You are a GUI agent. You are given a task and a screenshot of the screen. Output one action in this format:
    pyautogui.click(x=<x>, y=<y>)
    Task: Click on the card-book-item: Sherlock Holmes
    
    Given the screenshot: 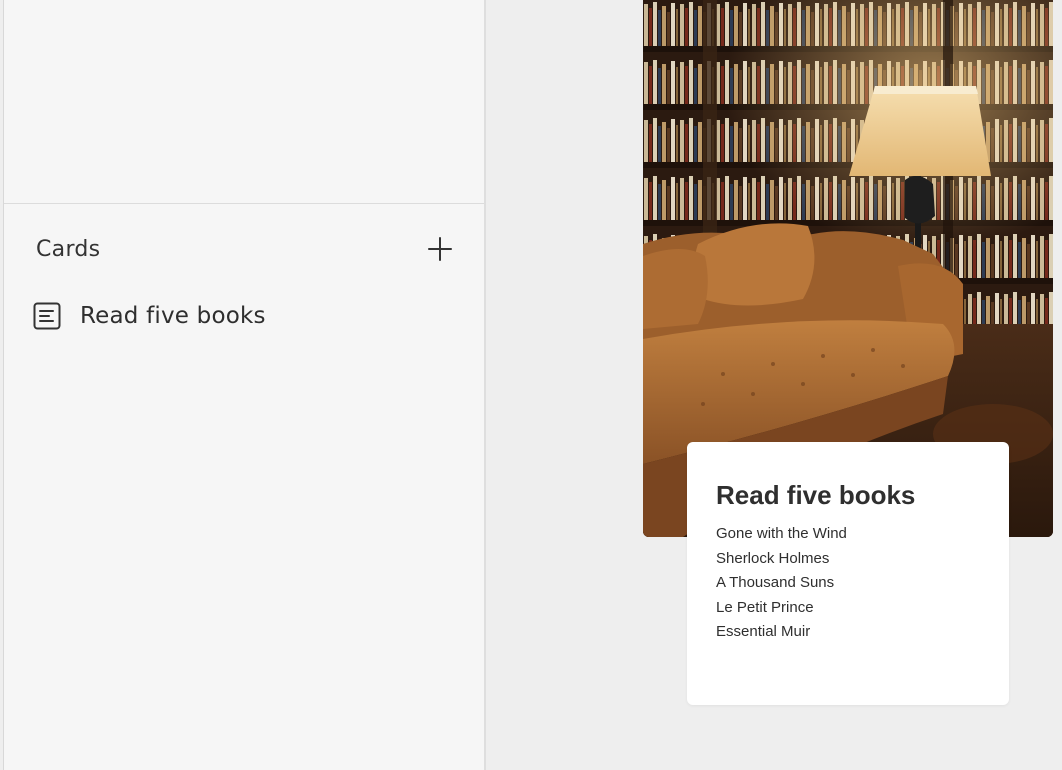 What is the action you would take?
    pyautogui.click(x=773, y=558)
    